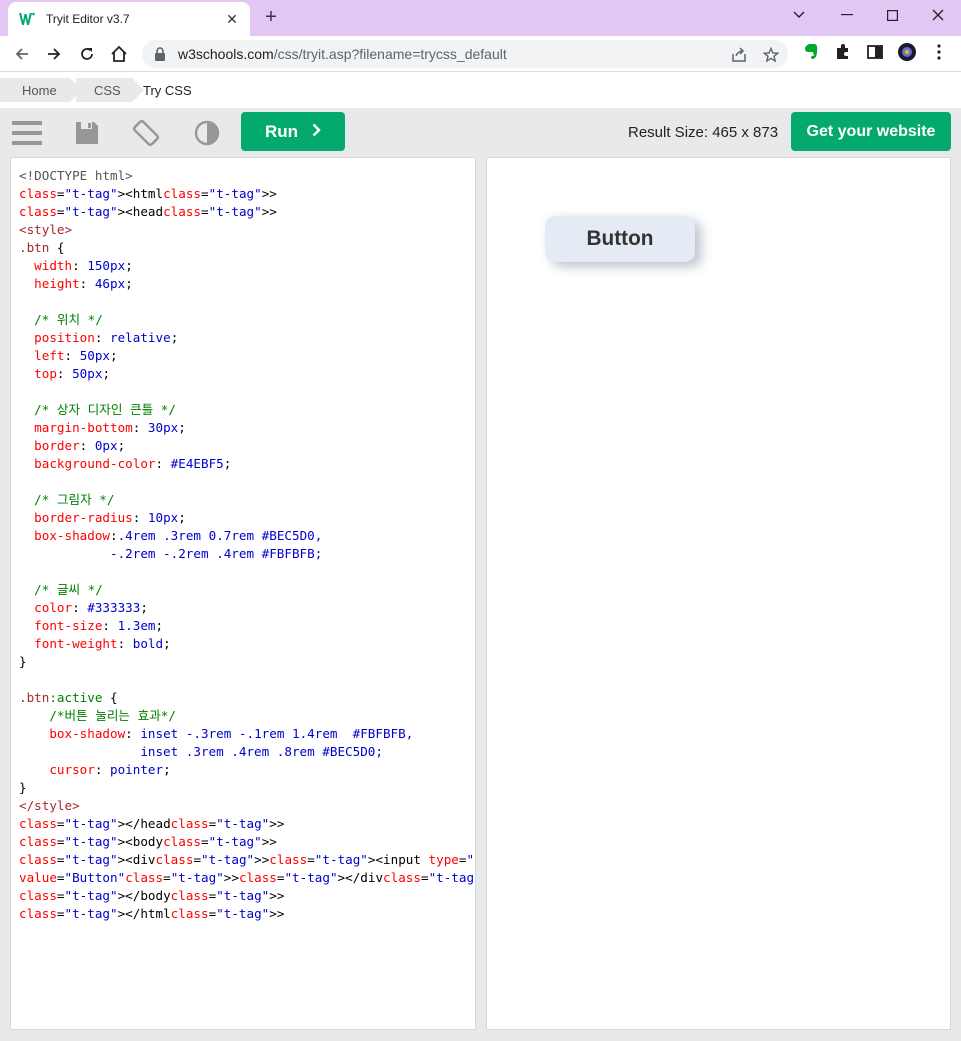 This screenshot has width=961, height=1041. I want to click on w3schools-favicon-icon, so click(27, 19).